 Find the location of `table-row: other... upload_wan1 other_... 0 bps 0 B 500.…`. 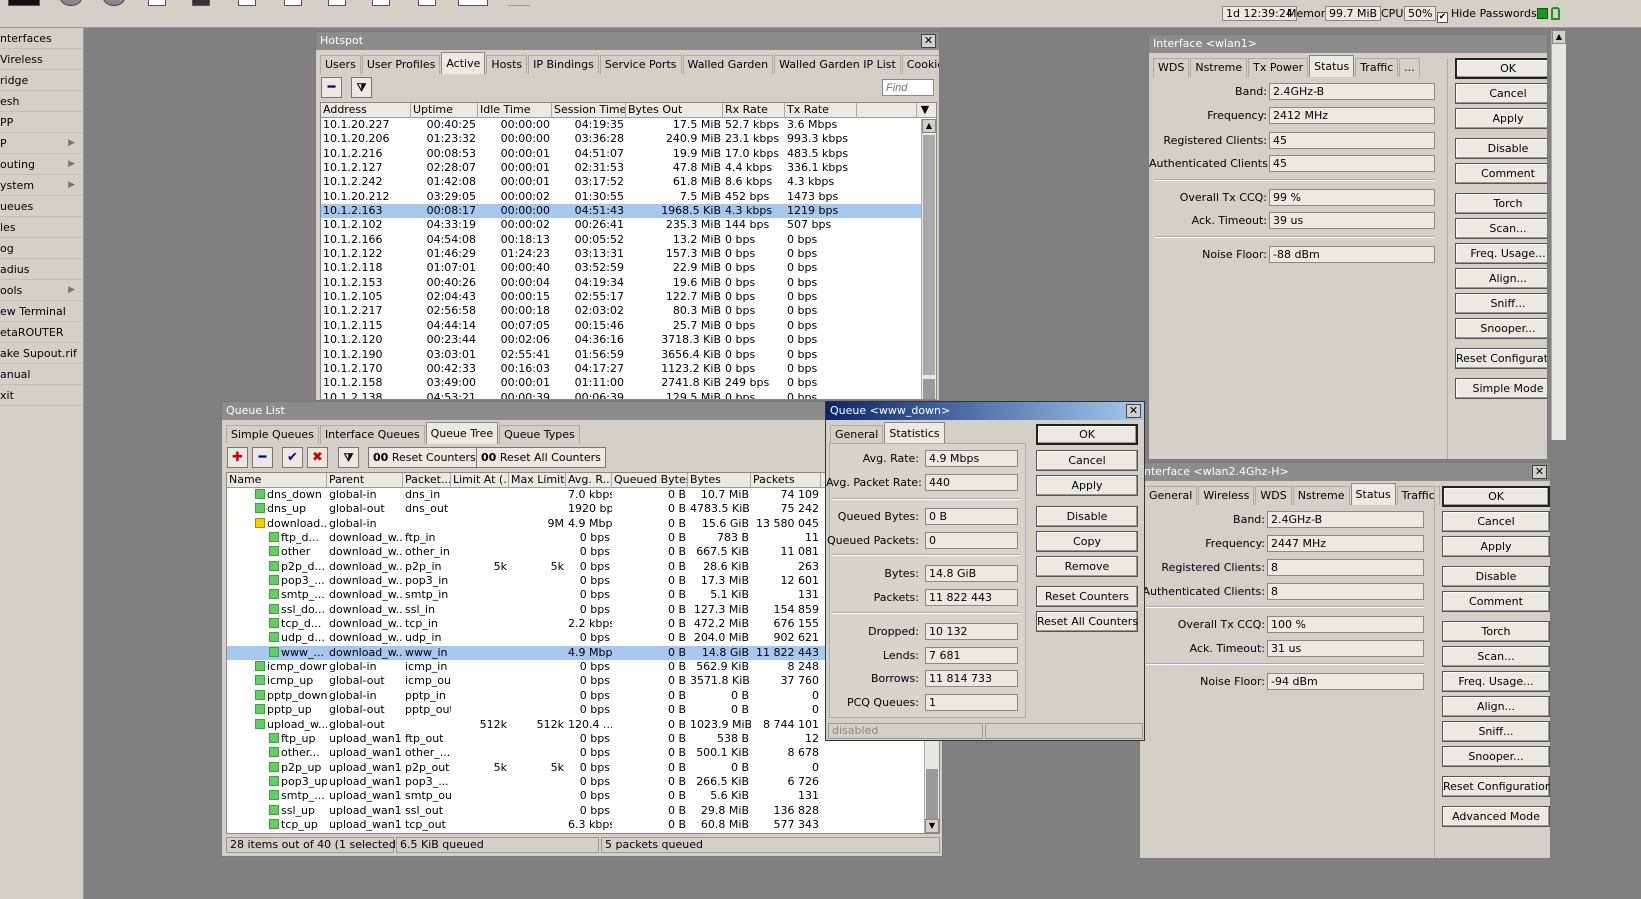

table-row: other... upload_wan1 other_... 0 bps 0 B 500.… is located at coordinates (583, 753).